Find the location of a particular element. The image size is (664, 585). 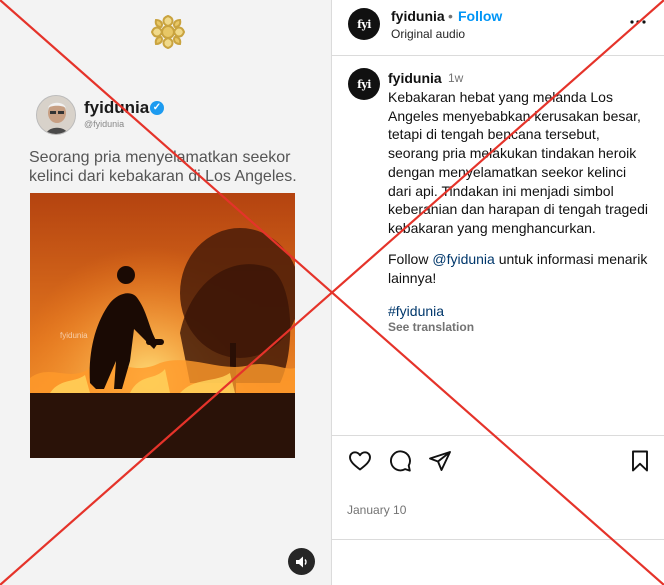

share-icon is located at coordinates (440, 461).